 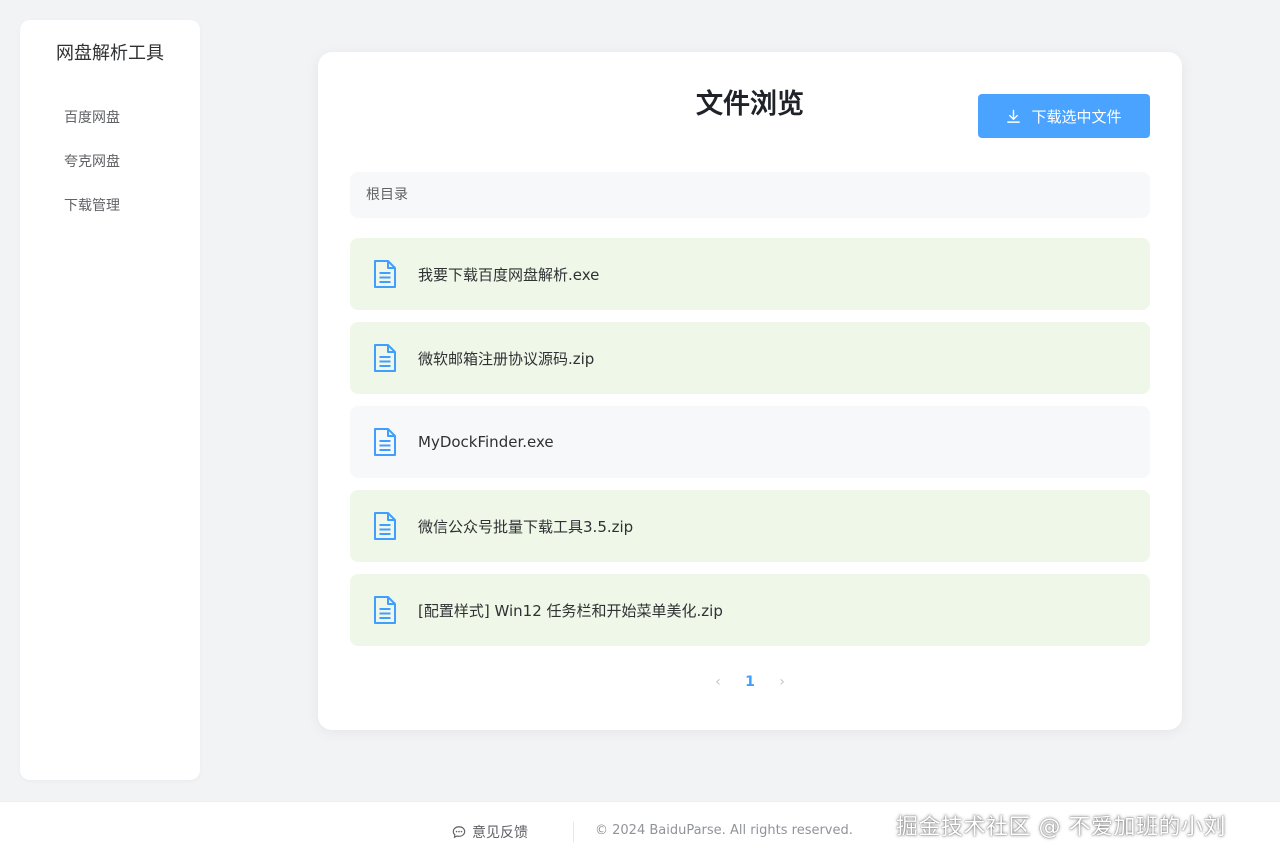 I want to click on file-row: [配置样式] Win12 任务栏和开始菜单美化.zip, so click(x=750, y=610).